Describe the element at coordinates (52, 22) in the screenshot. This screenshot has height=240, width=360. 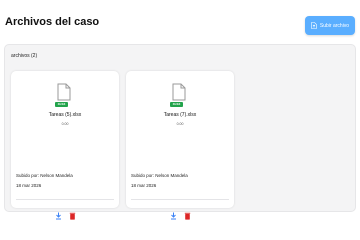
I see `page-title: Archivos del caso` at that location.